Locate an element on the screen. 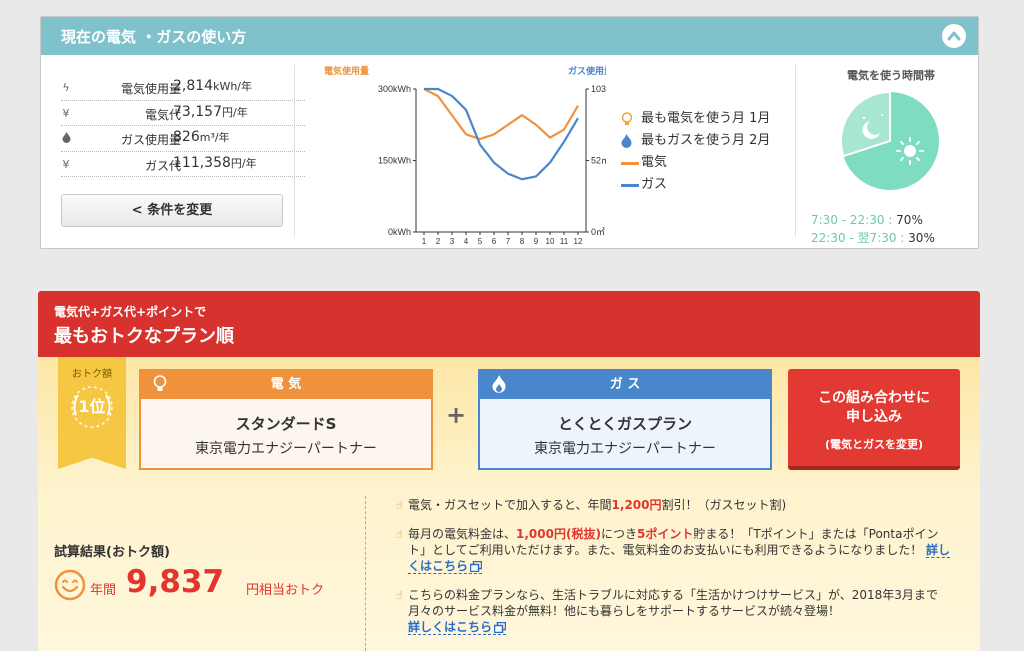 The height and width of the screenshot is (651, 1024). x-tick-label: 4 is located at coordinates (466, 241).